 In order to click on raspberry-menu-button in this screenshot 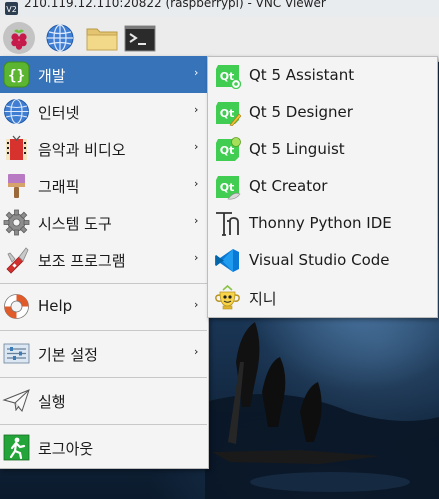, I will do `click(19, 38)`.